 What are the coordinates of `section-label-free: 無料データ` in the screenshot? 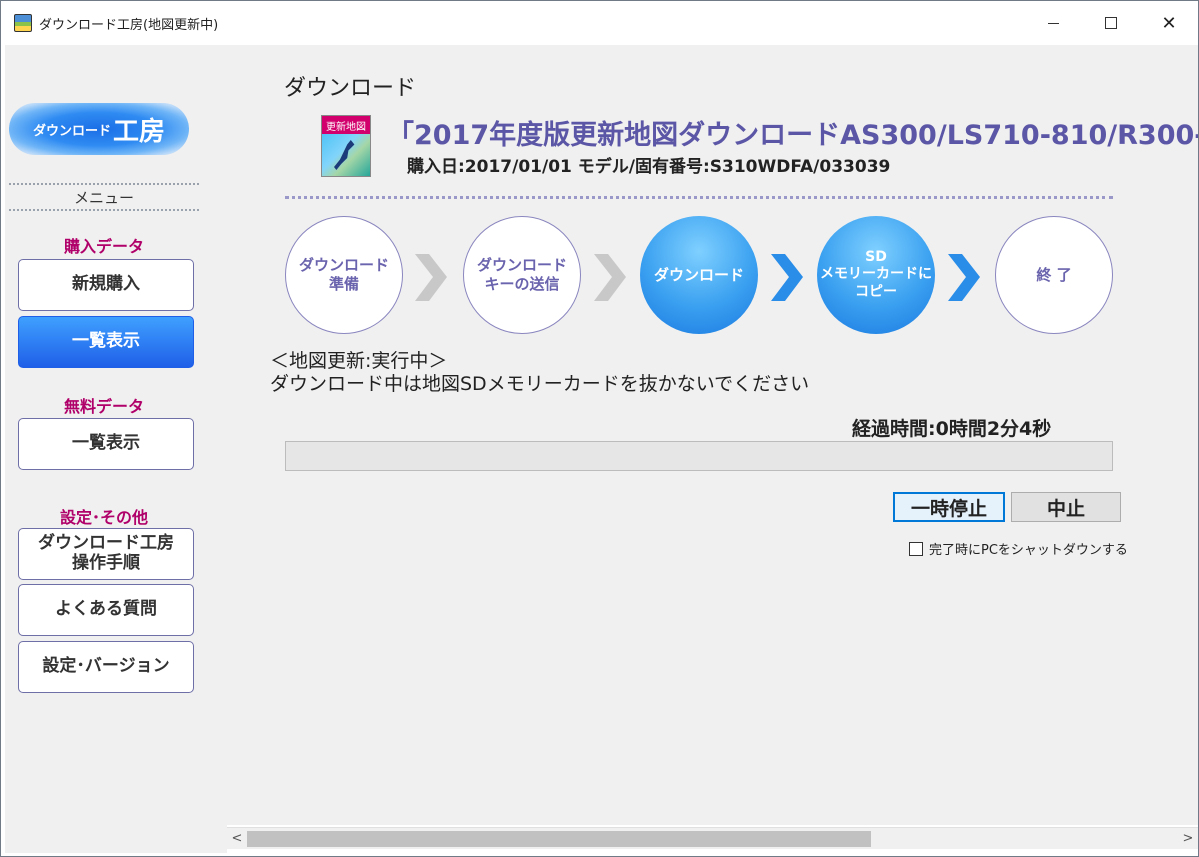 It's located at (103, 406).